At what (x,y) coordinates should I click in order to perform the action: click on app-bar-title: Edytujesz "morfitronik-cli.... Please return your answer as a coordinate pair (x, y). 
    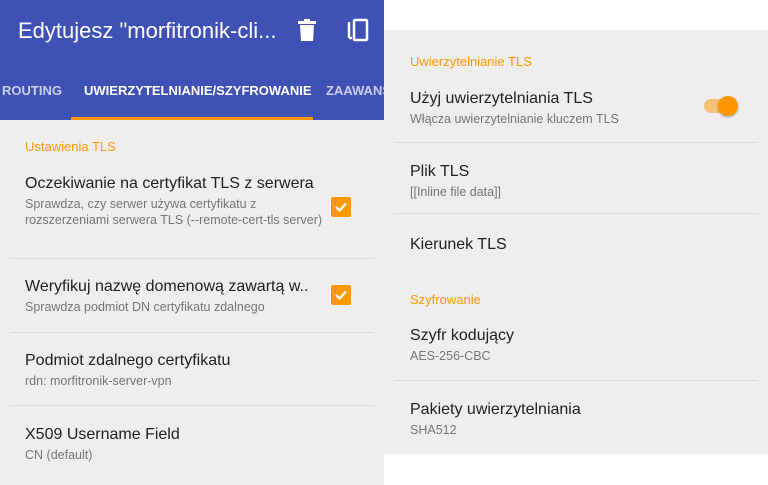
    Looking at the image, I should click on (147, 30).